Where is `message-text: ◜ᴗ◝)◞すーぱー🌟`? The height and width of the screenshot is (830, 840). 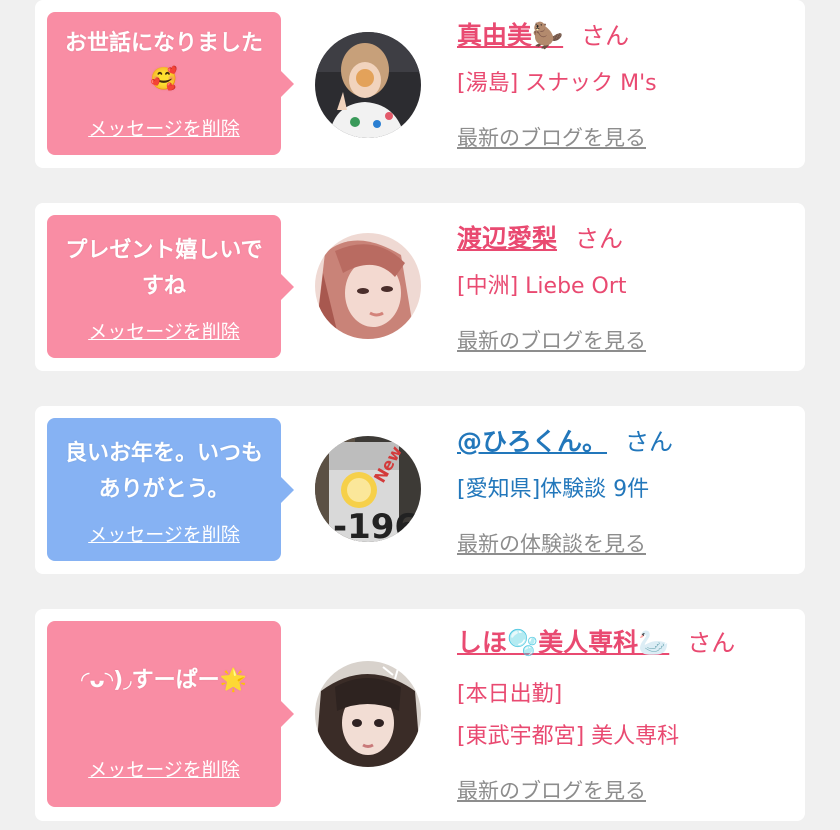 message-text: ◜ᴗ◝)◞すーぱー🌟 is located at coordinates (164, 680).